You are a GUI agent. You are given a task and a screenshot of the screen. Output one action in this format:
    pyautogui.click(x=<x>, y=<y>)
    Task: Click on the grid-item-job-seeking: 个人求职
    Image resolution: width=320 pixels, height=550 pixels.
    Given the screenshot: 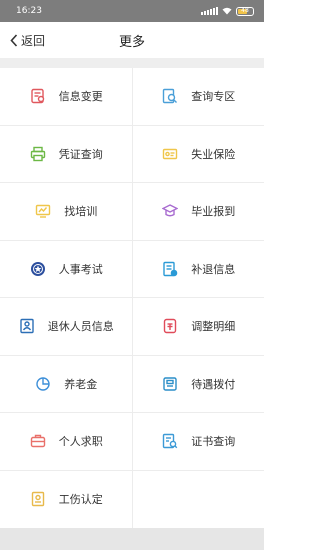 What is the action you would take?
    pyautogui.click(x=66, y=441)
    